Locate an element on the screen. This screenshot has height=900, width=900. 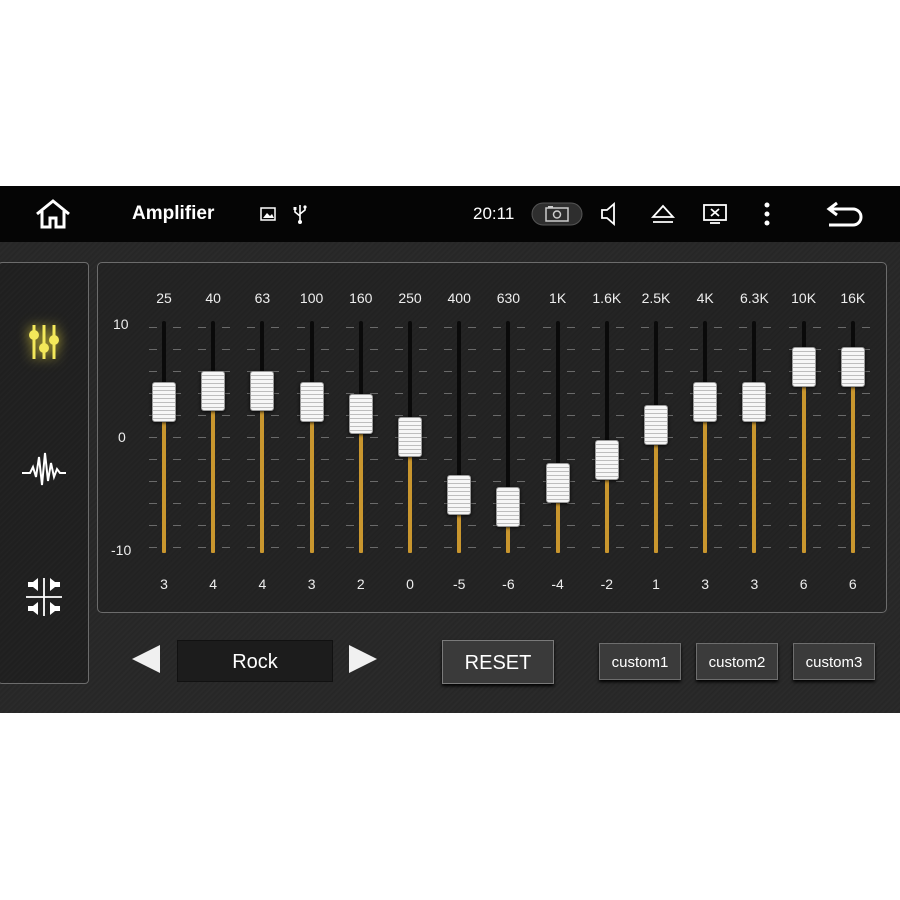
custom2-button: custom2 is located at coordinates (737, 661).